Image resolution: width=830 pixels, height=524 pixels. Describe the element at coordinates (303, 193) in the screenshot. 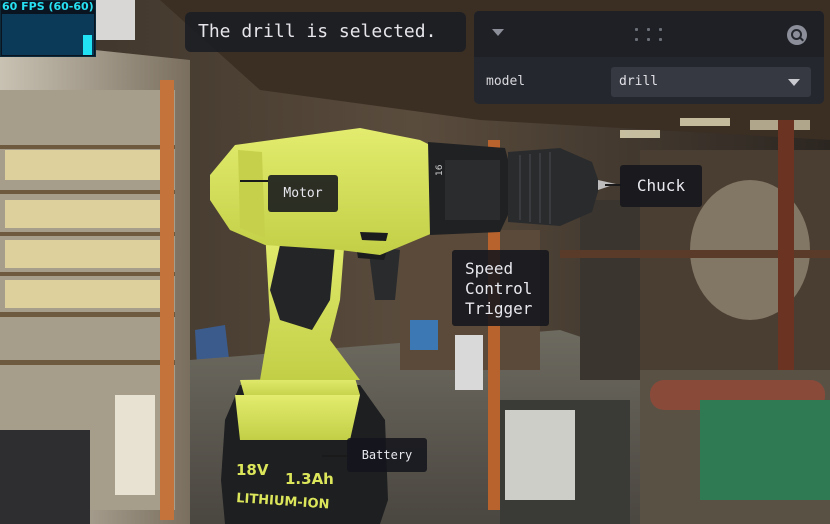

I see `annotation-motor: Motor` at that location.